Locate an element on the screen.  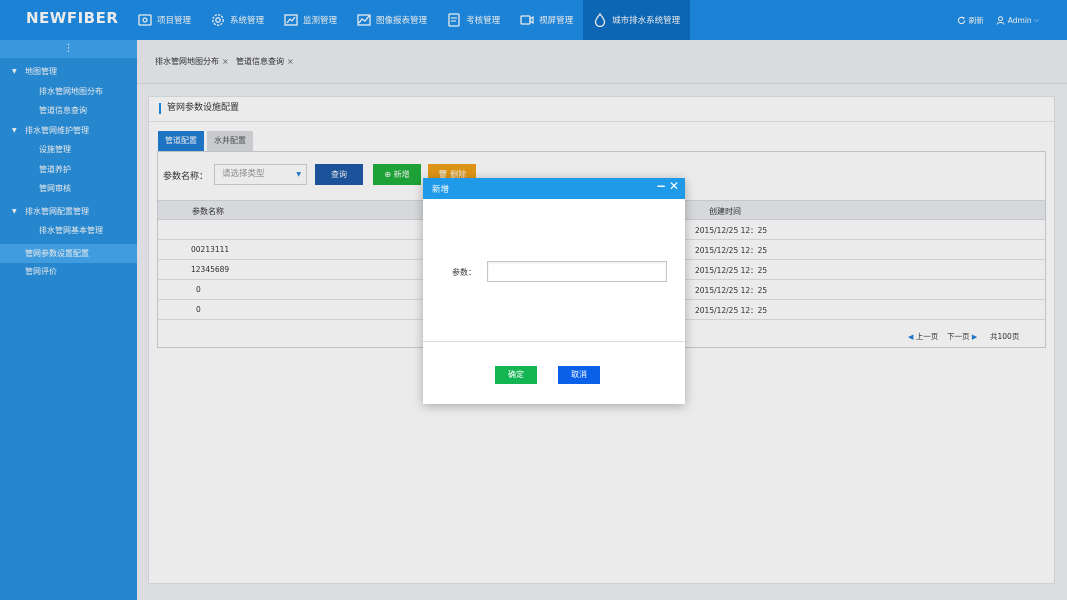
cancel-button: 取消 is located at coordinates (579, 375).